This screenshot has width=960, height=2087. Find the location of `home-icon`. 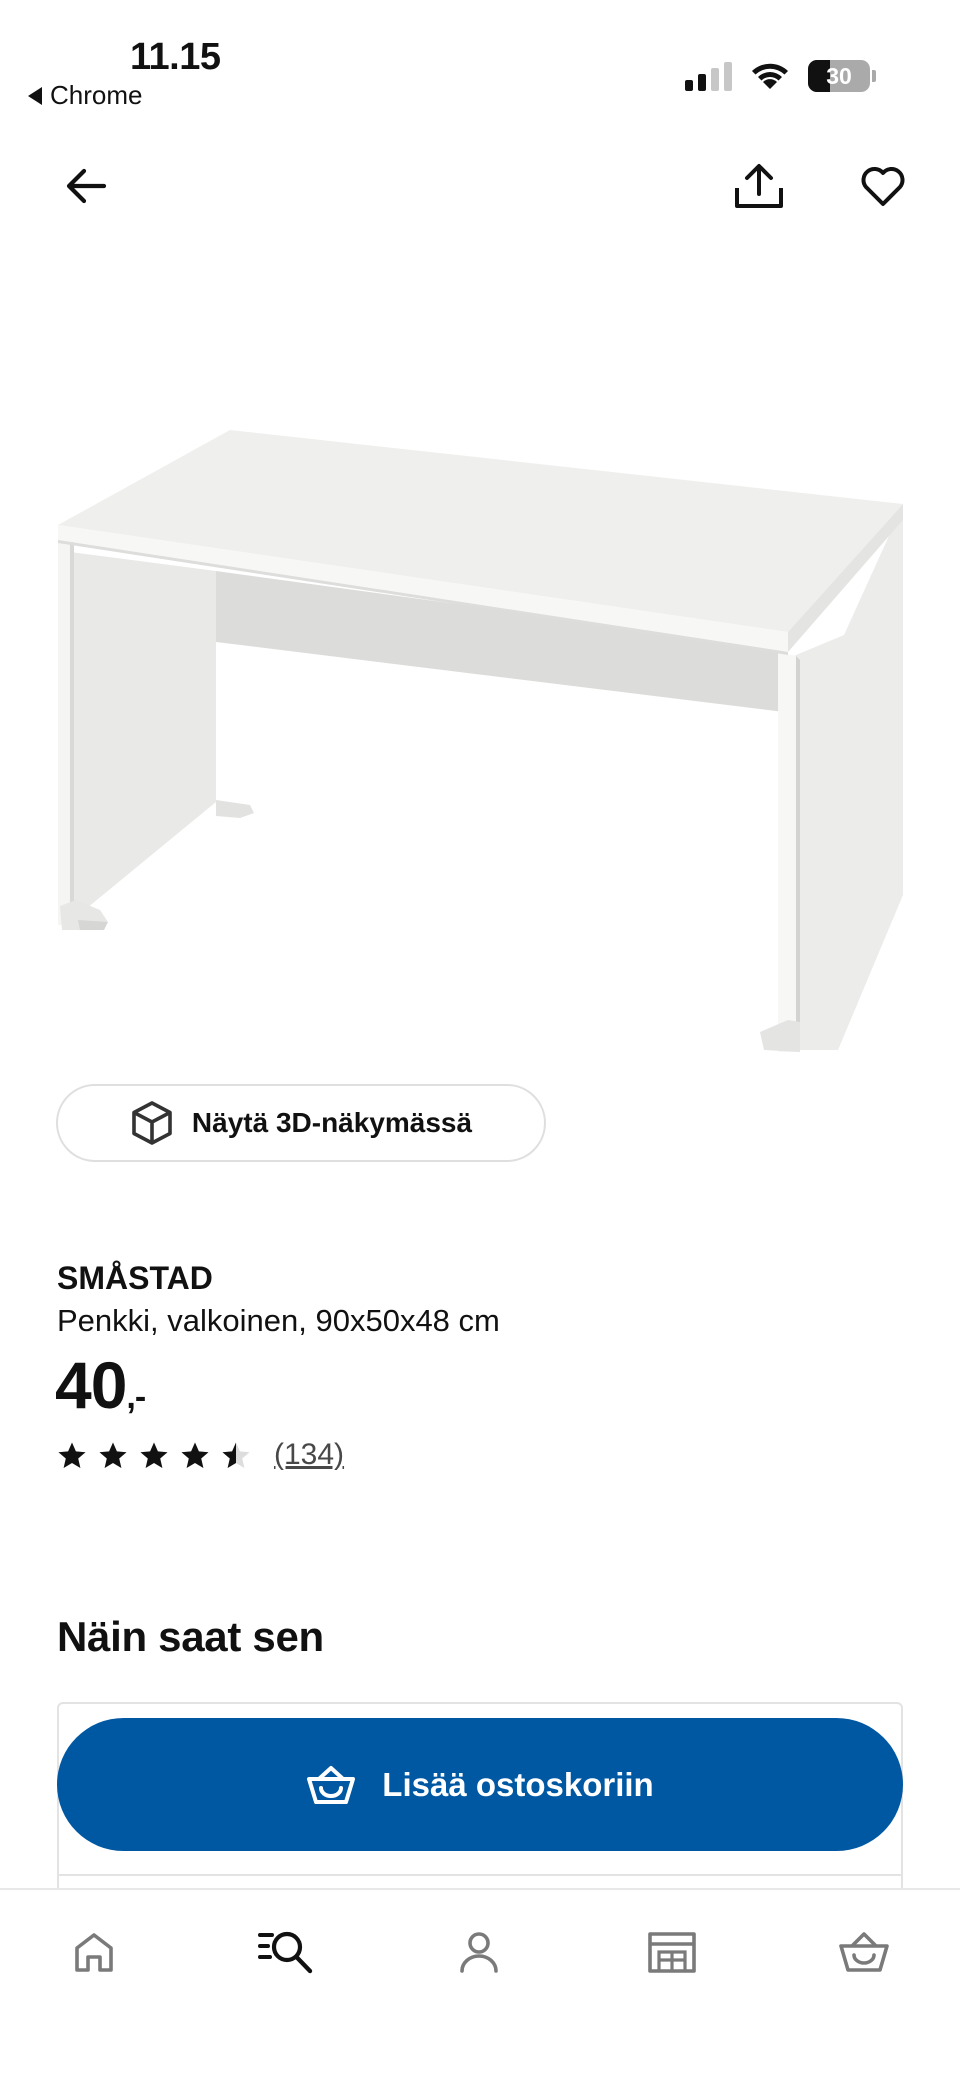

home-icon is located at coordinates (94, 1952).